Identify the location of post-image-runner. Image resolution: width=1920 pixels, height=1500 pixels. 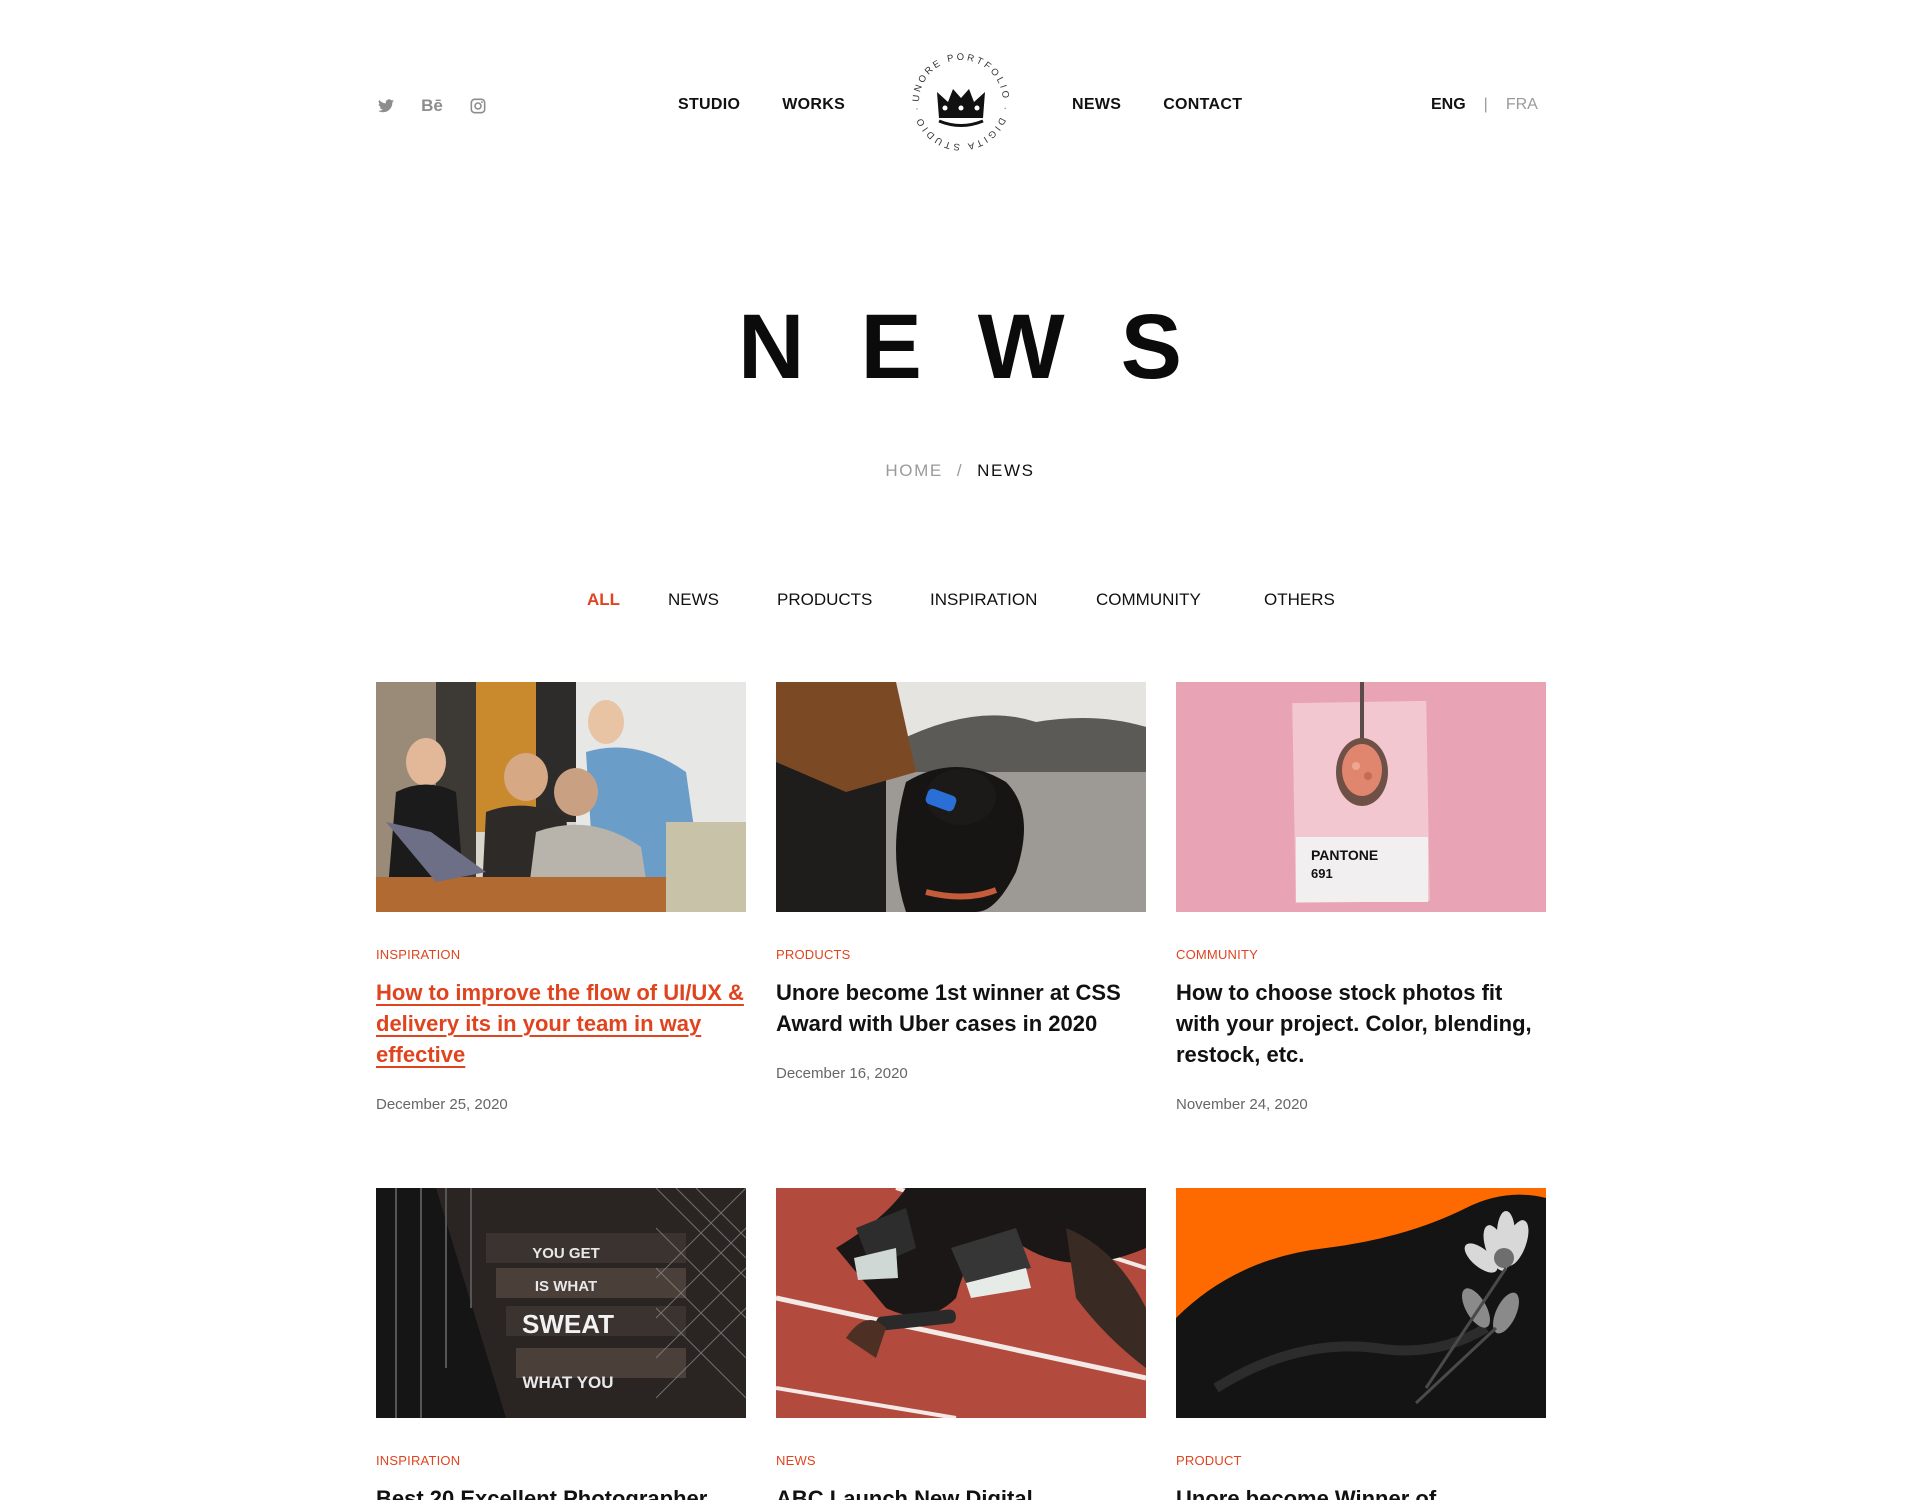
(961, 1303).